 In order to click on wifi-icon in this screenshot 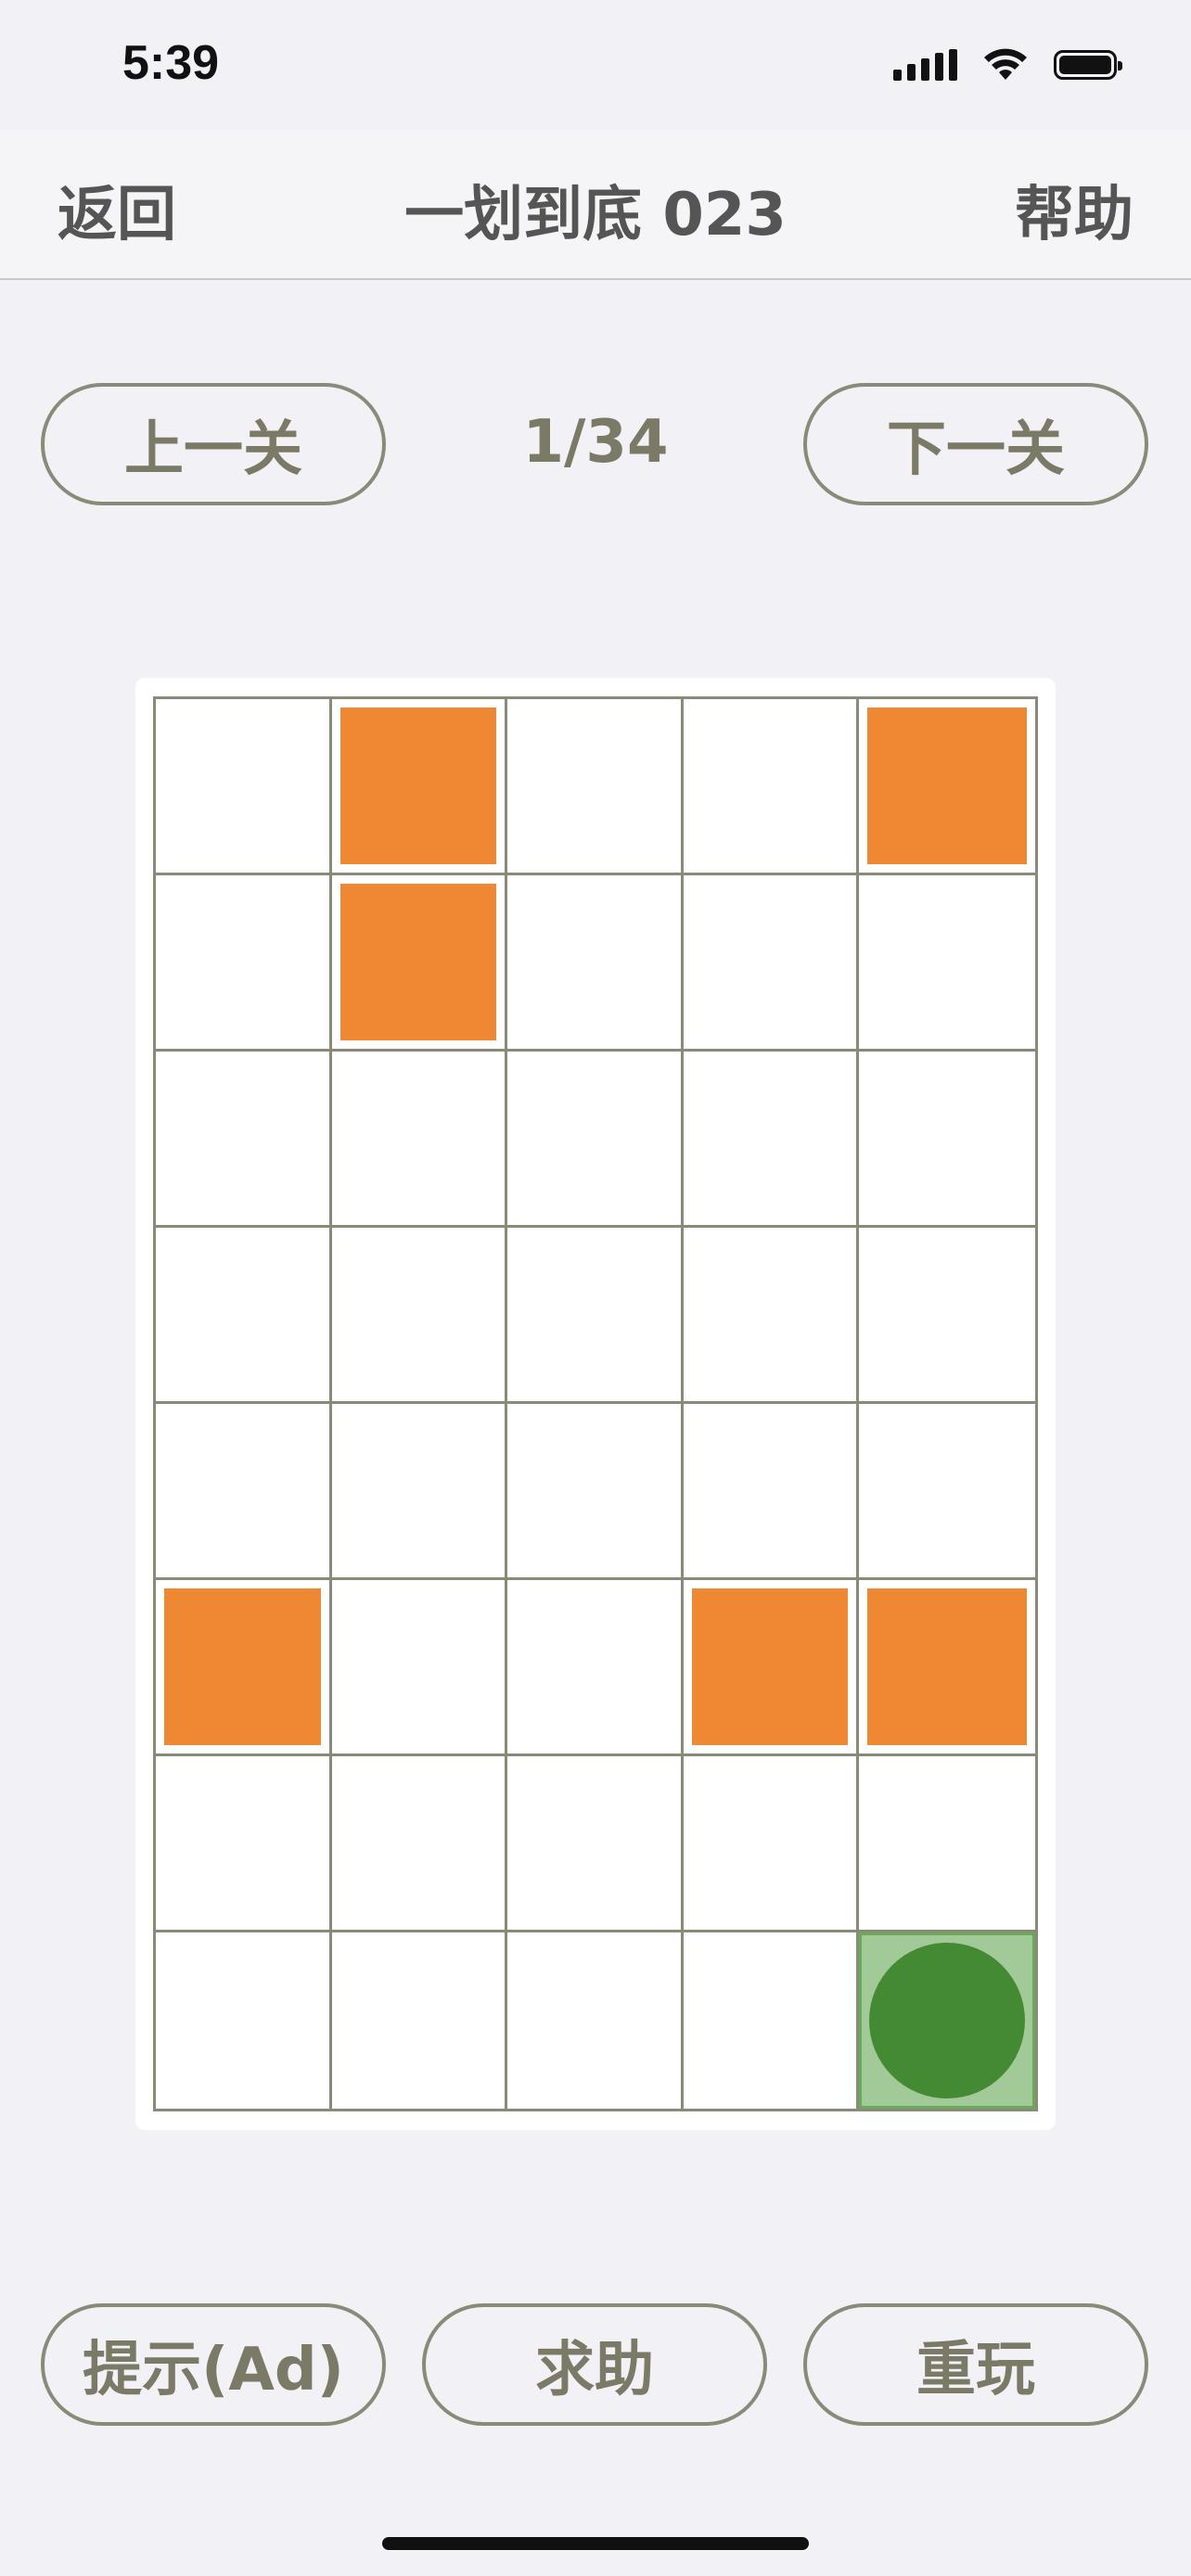, I will do `click(1006, 64)`.